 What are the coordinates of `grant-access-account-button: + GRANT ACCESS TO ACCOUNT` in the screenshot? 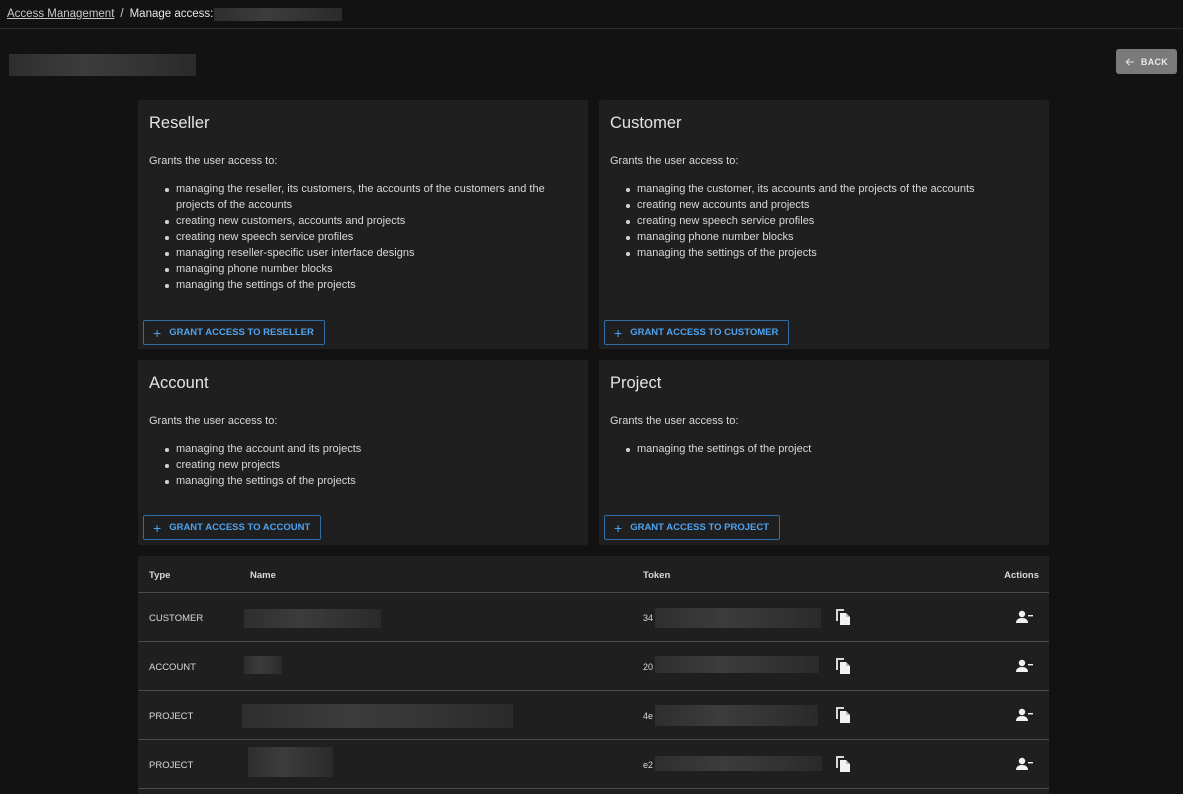 It's located at (232, 527).